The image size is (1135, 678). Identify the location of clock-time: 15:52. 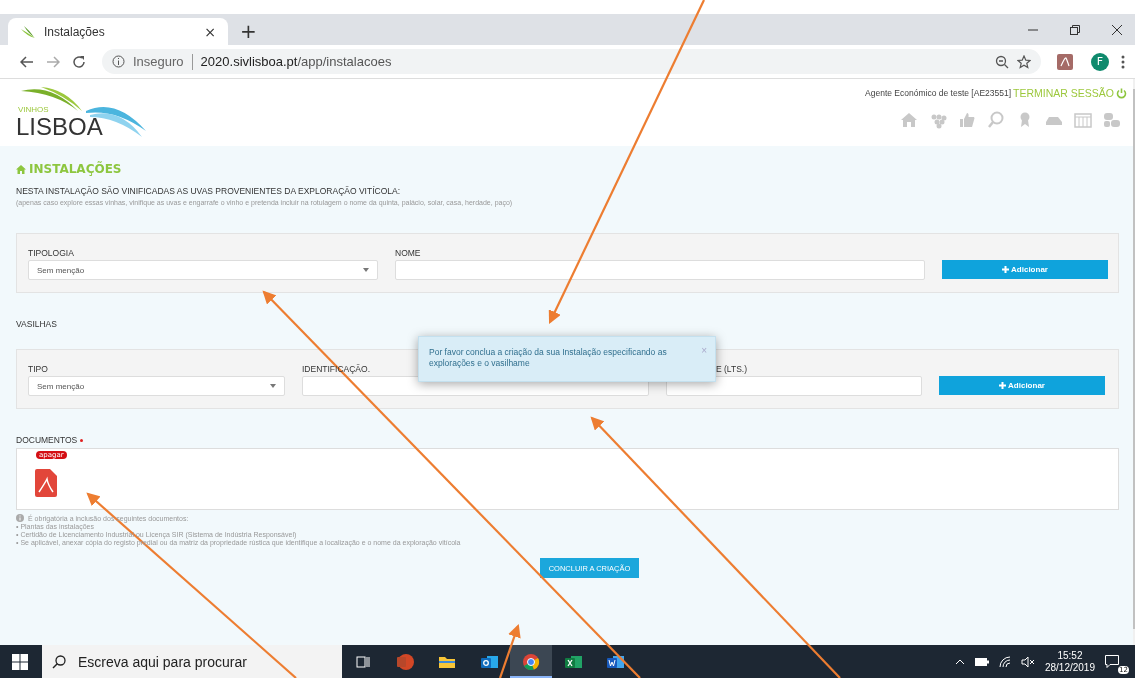
(1070, 655).